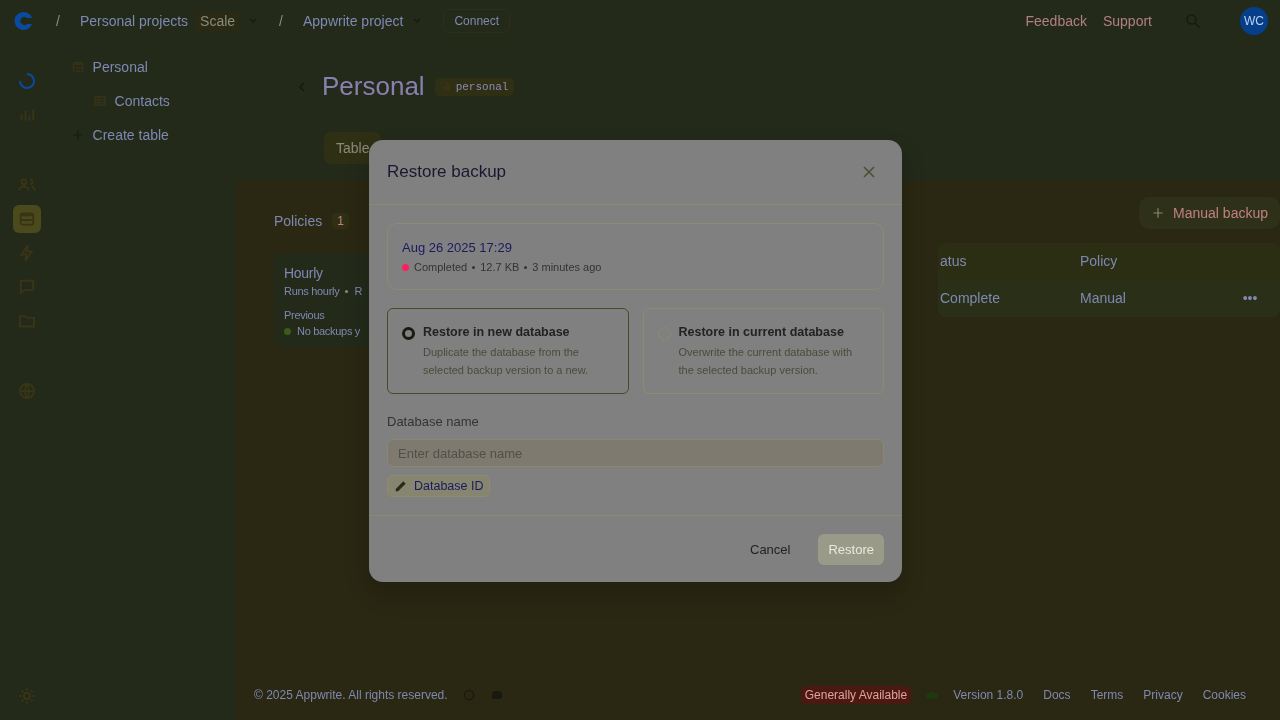  Describe the element at coordinates (953, 261) in the screenshot. I see `column-header: atus` at that location.